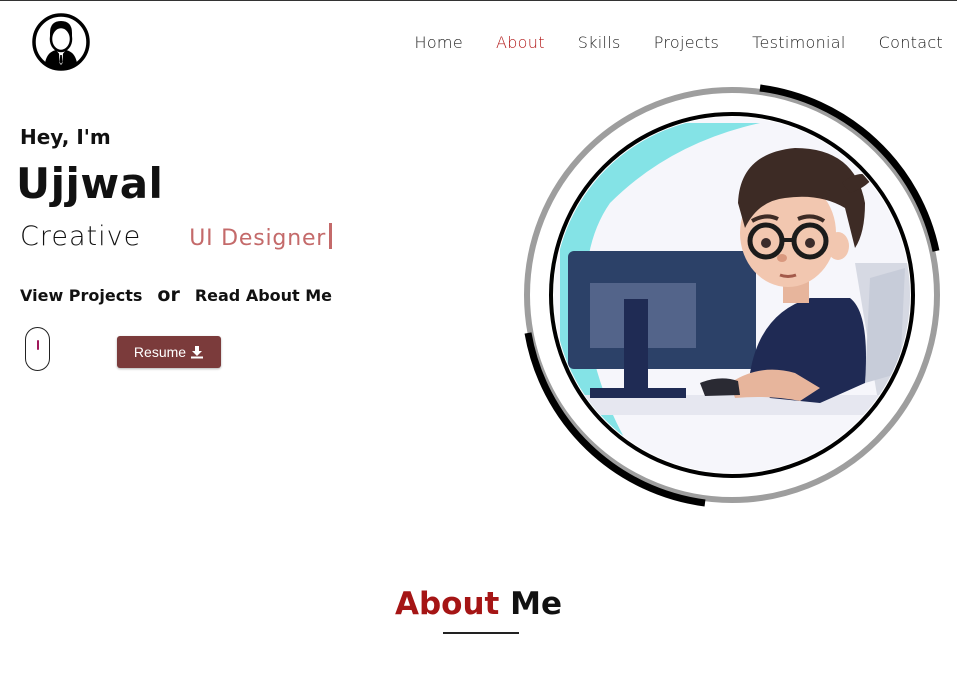  Describe the element at coordinates (536, 604) in the screenshot. I see `about-title-rest: Me` at that location.